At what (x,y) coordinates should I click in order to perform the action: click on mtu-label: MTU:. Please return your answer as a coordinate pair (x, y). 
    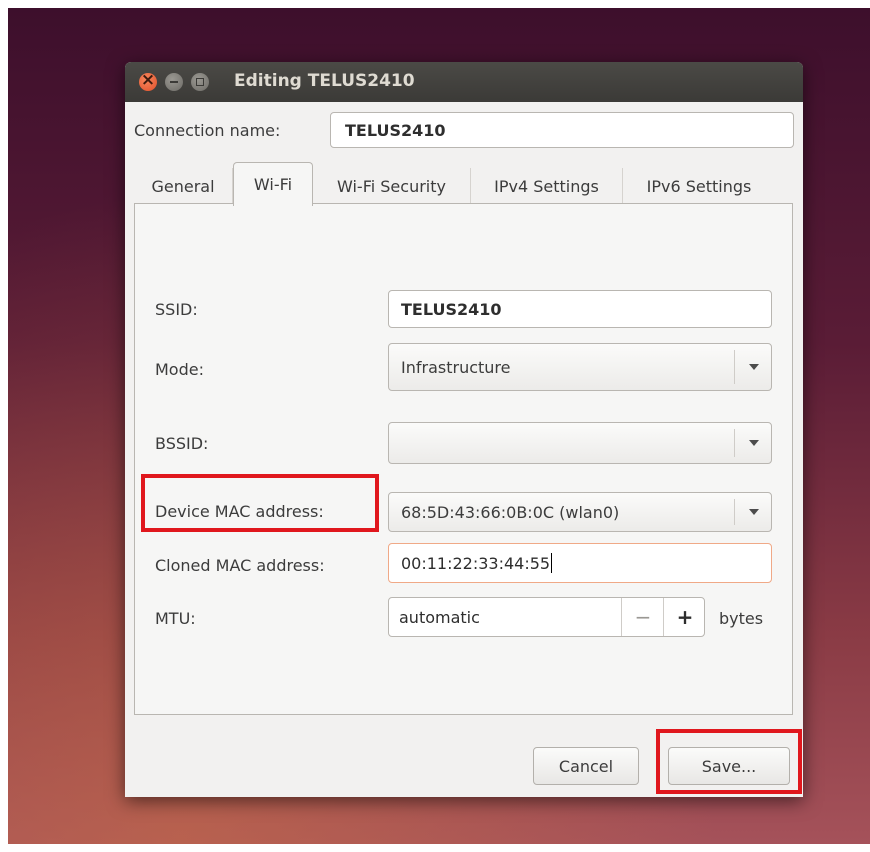
    Looking at the image, I should click on (175, 618).